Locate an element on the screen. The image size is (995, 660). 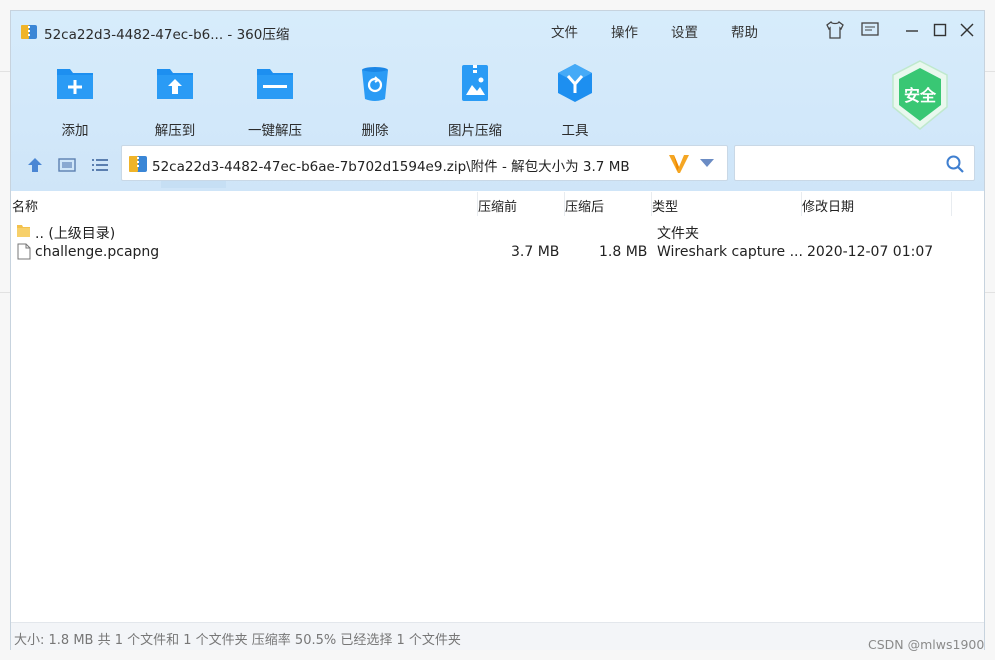
delete-button: 删除 is located at coordinates (375, 101).